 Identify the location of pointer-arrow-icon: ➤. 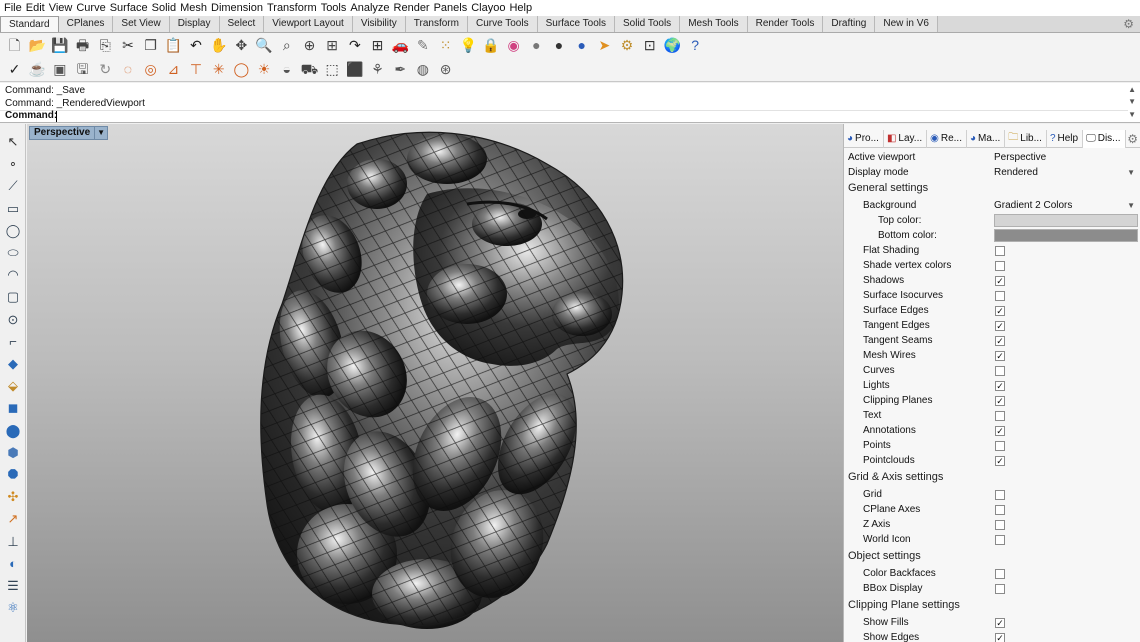
(604, 45).